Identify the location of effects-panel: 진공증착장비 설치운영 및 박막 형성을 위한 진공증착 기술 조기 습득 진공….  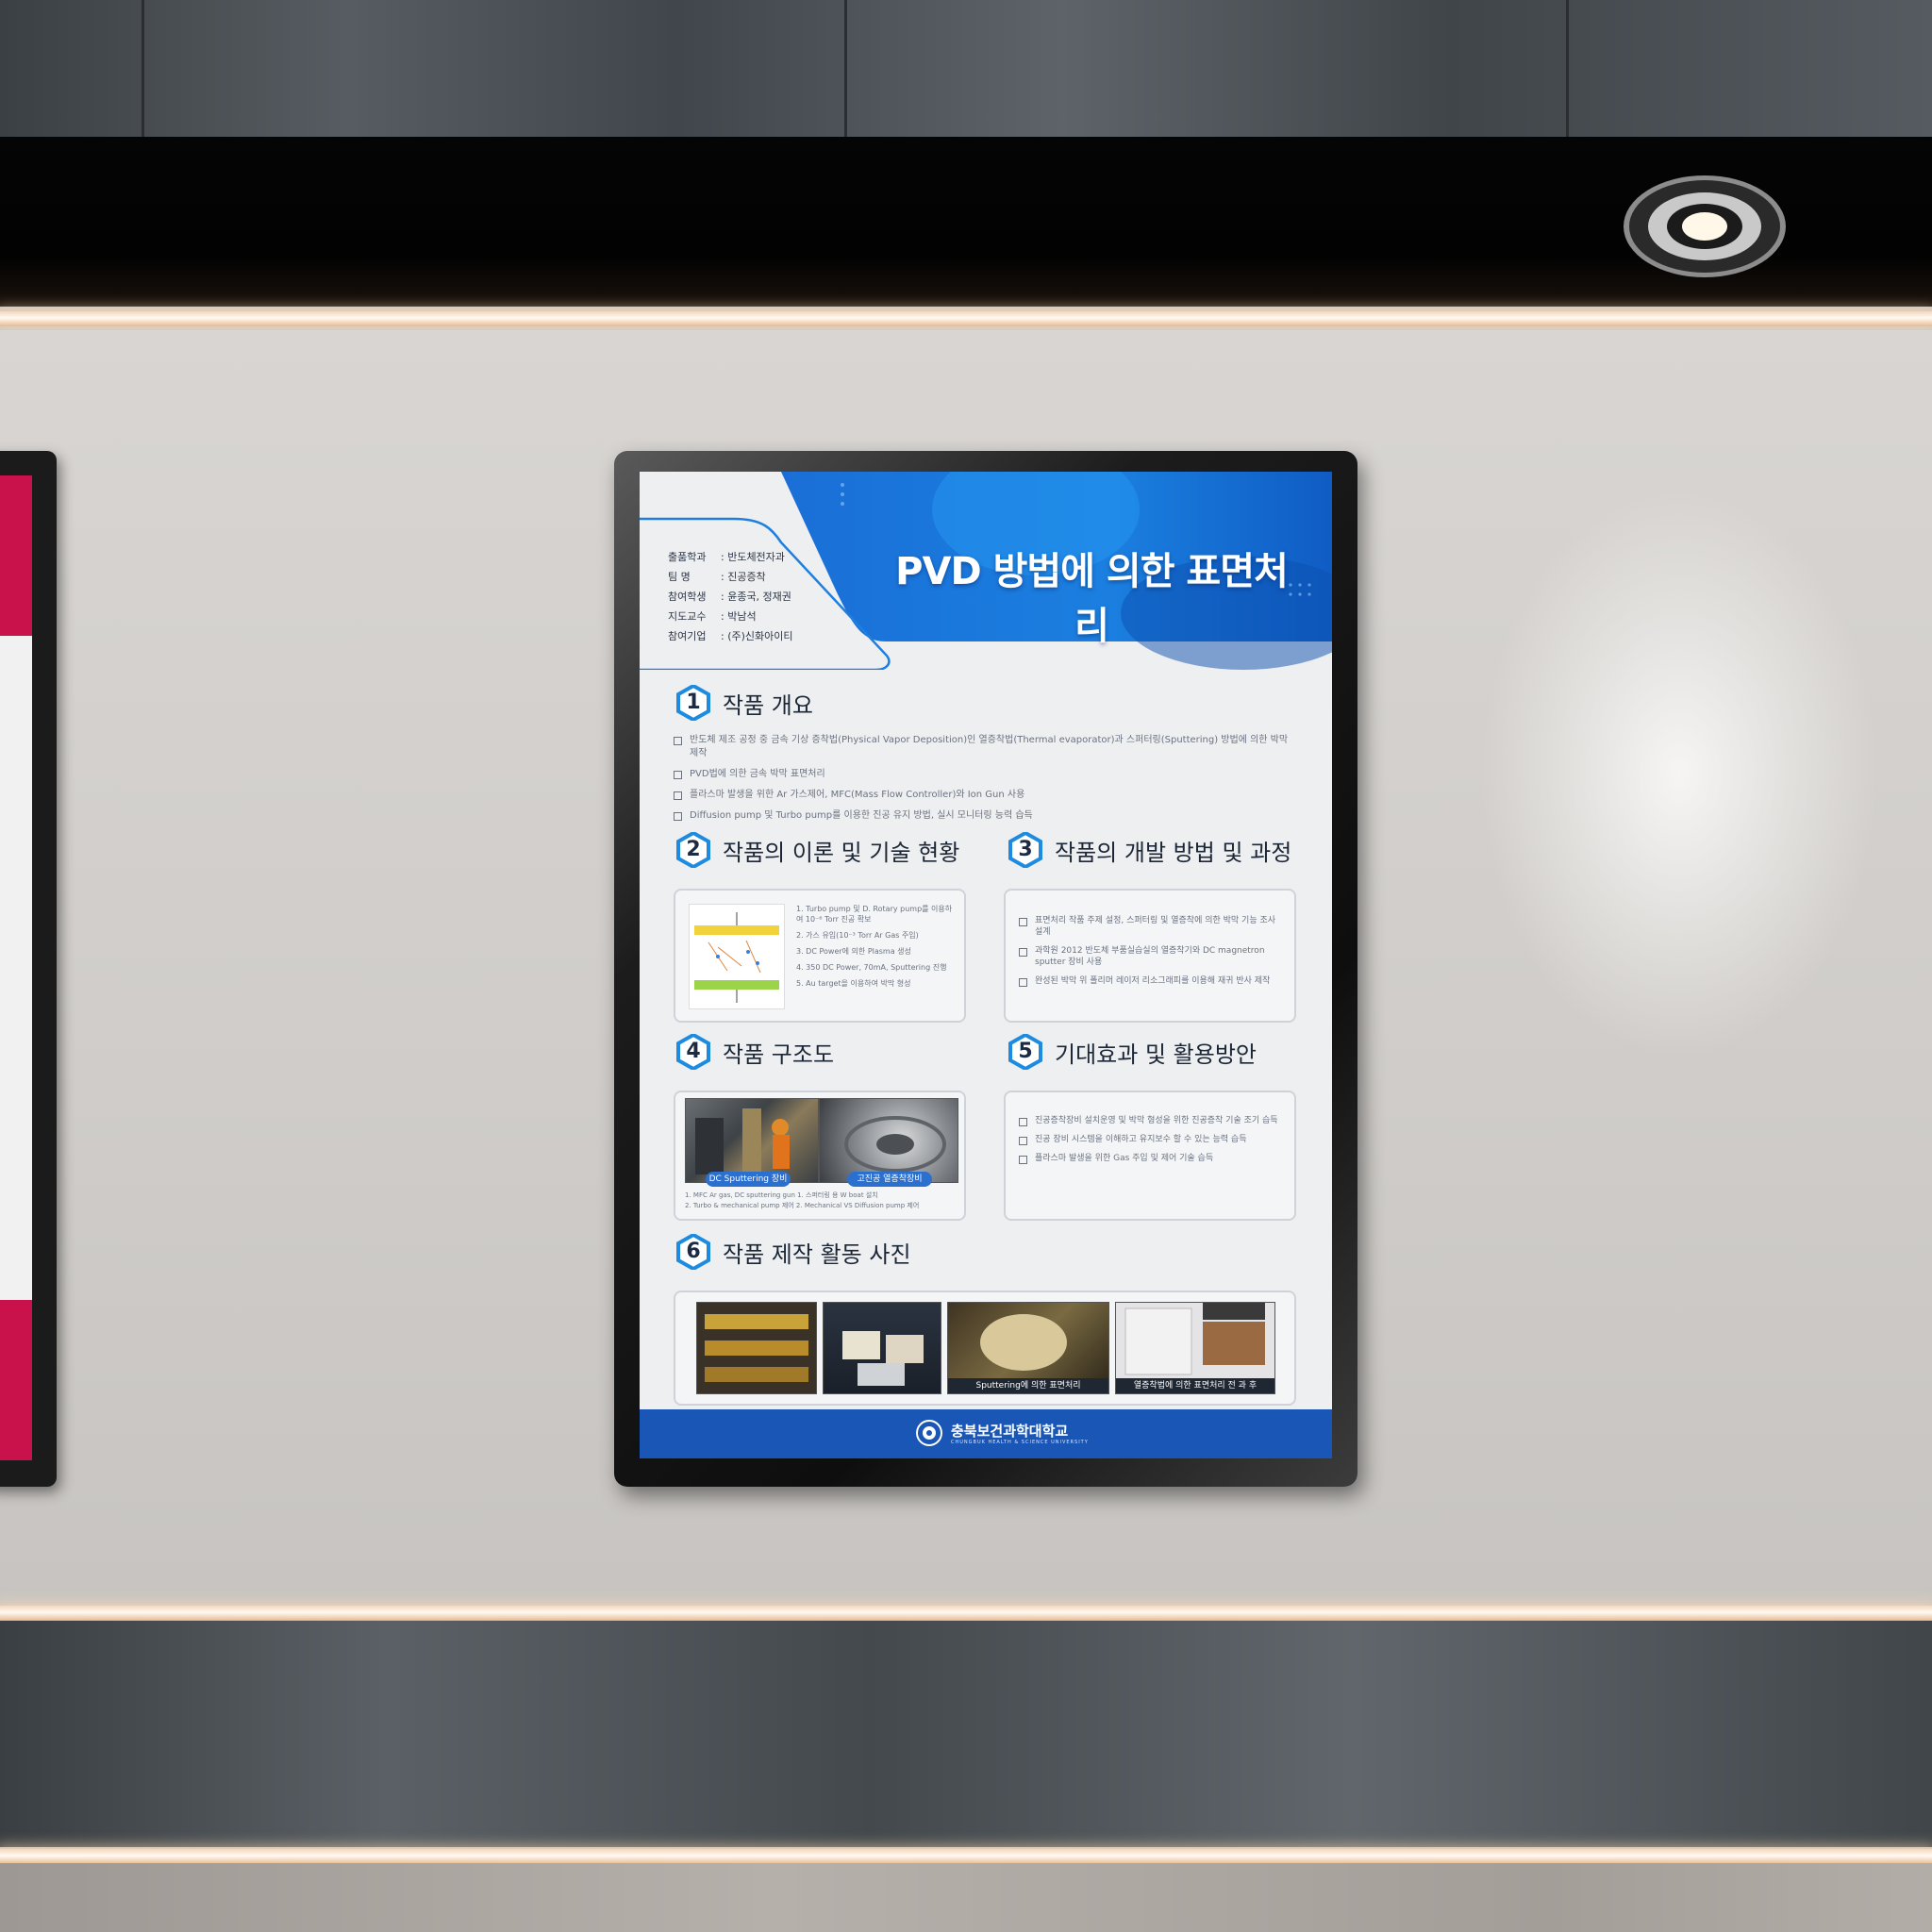
(1150, 1156).